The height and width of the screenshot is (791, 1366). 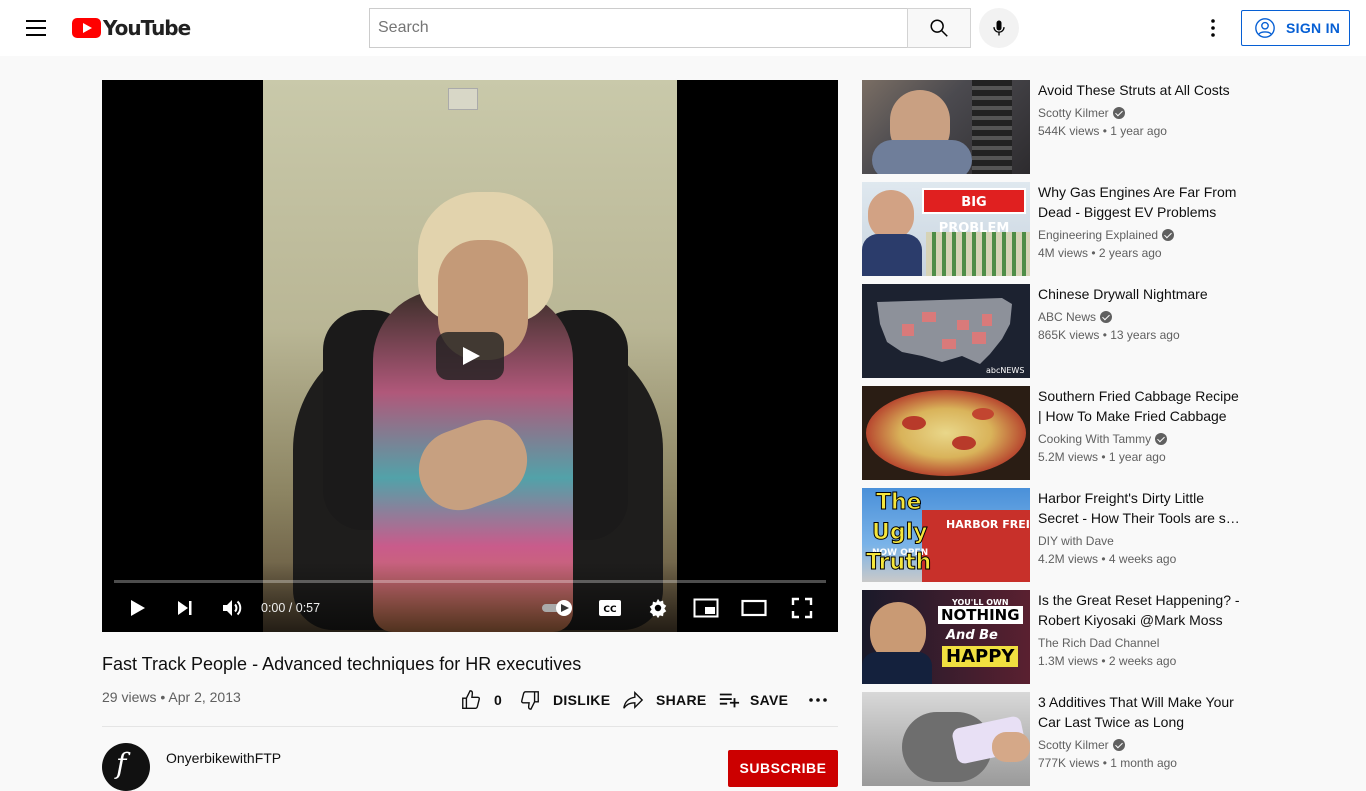 I want to click on more-vertical-icon, so click(x=1213, y=28).